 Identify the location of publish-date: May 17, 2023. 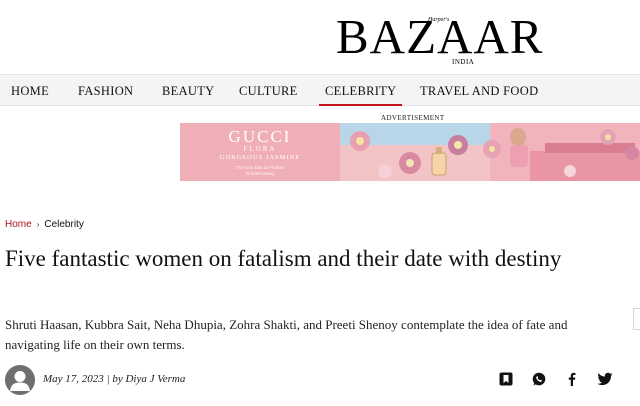
(73, 379).